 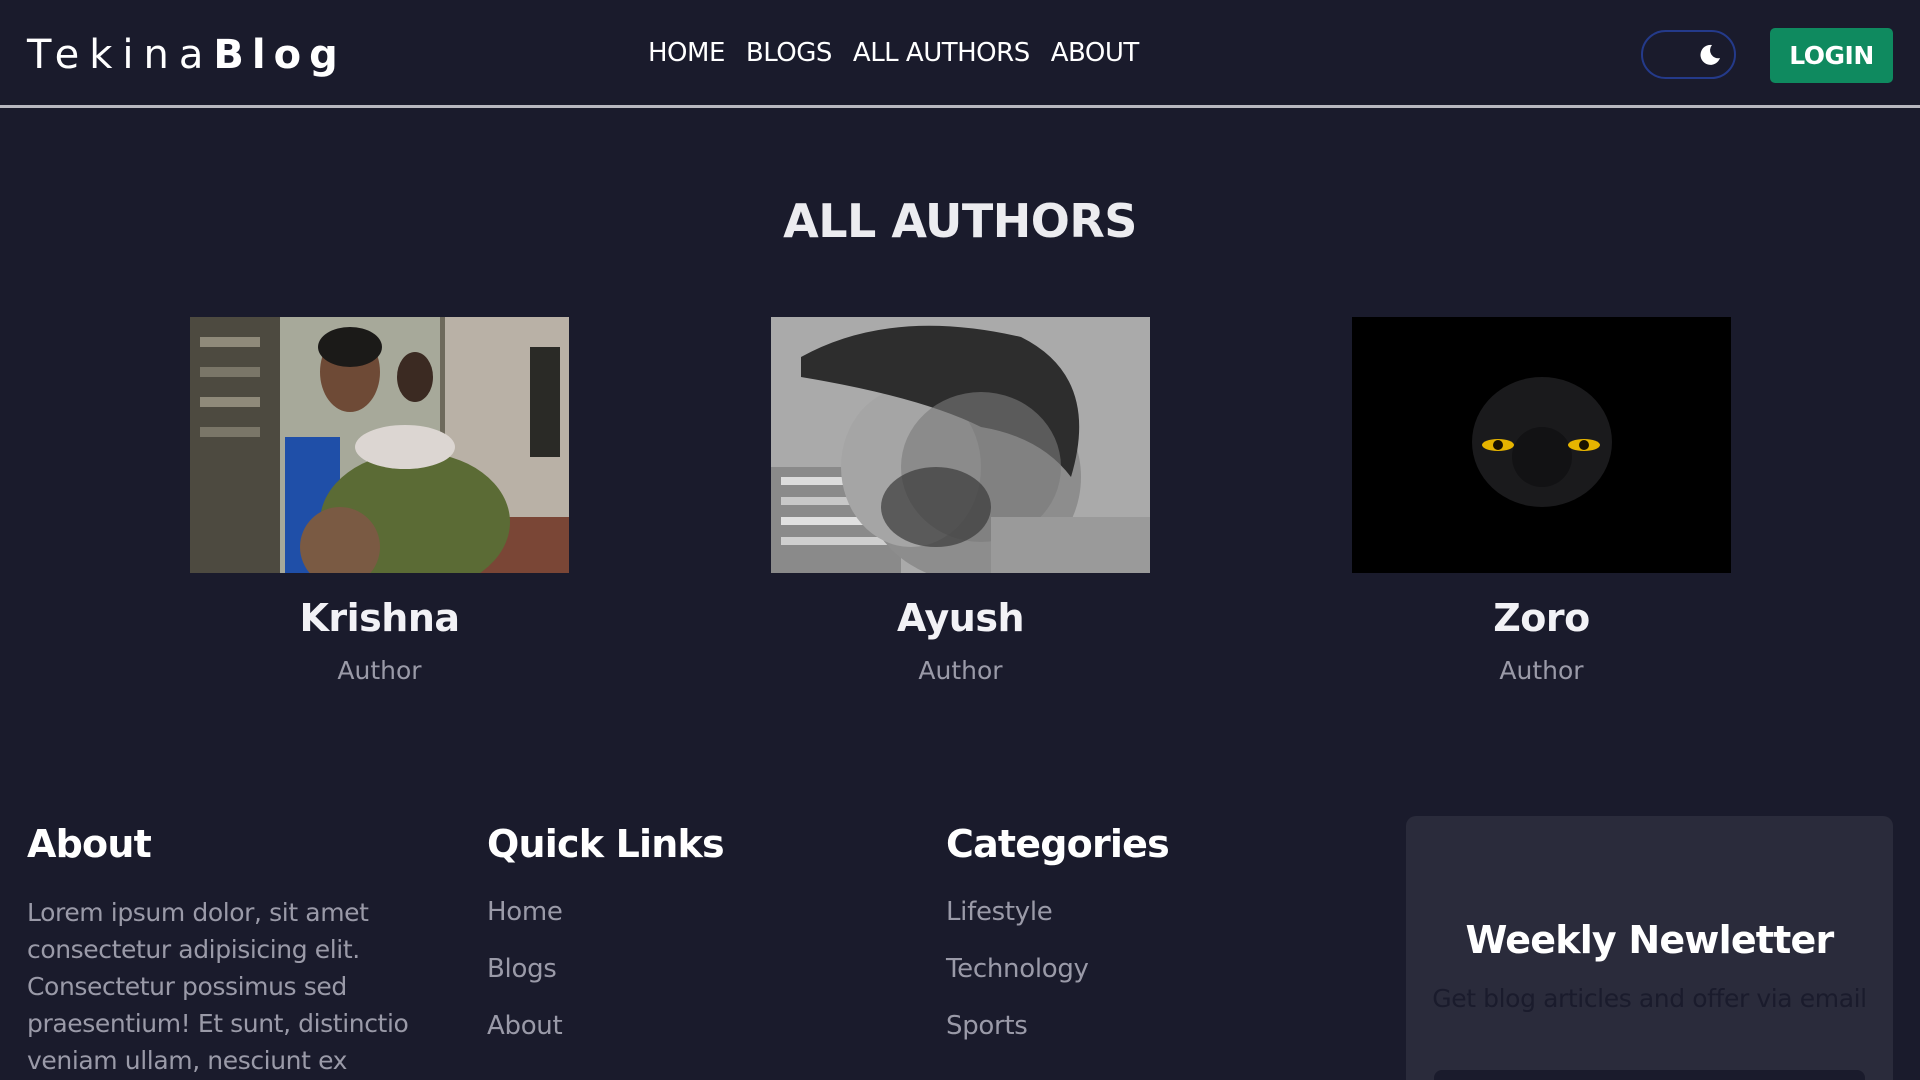 I want to click on nav-blogs: BLOGS, so click(x=789, y=53).